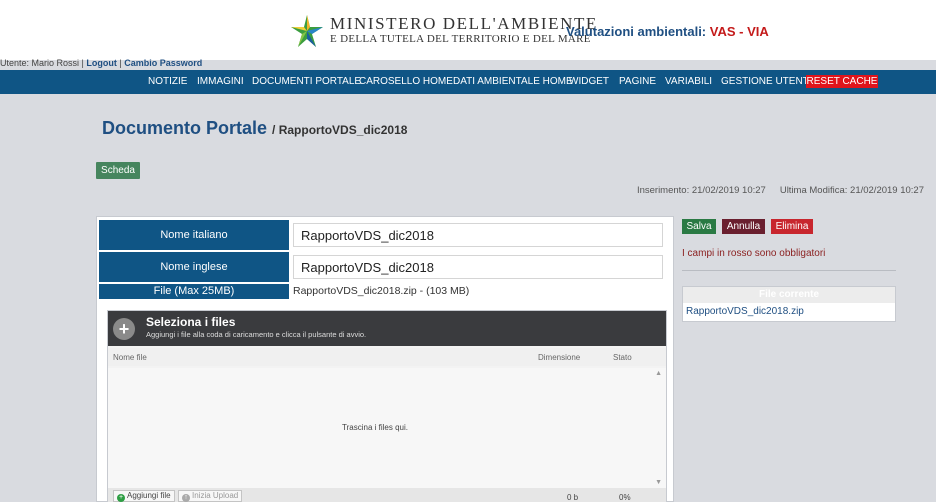  Describe the element at coordinates (194, 235) in the screenshot. I see `name-it-label: Nome italiano` at that location.